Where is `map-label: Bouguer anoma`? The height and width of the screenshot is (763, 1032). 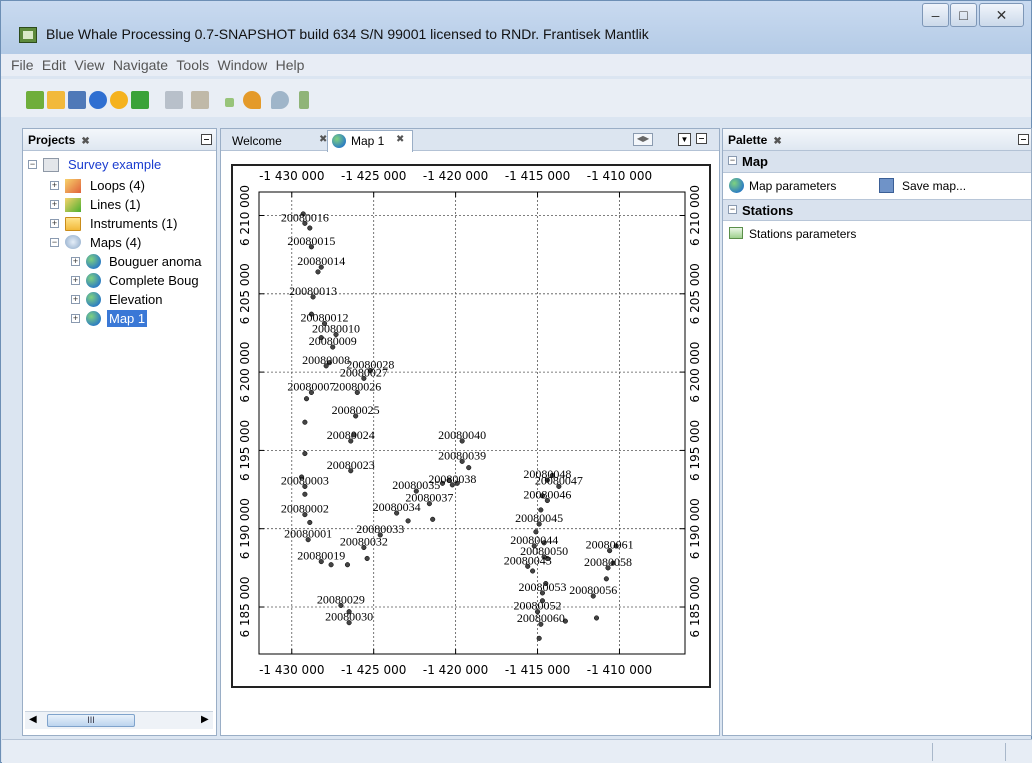 map-label: Bouguer anoma is located at coordinates (155, 261).